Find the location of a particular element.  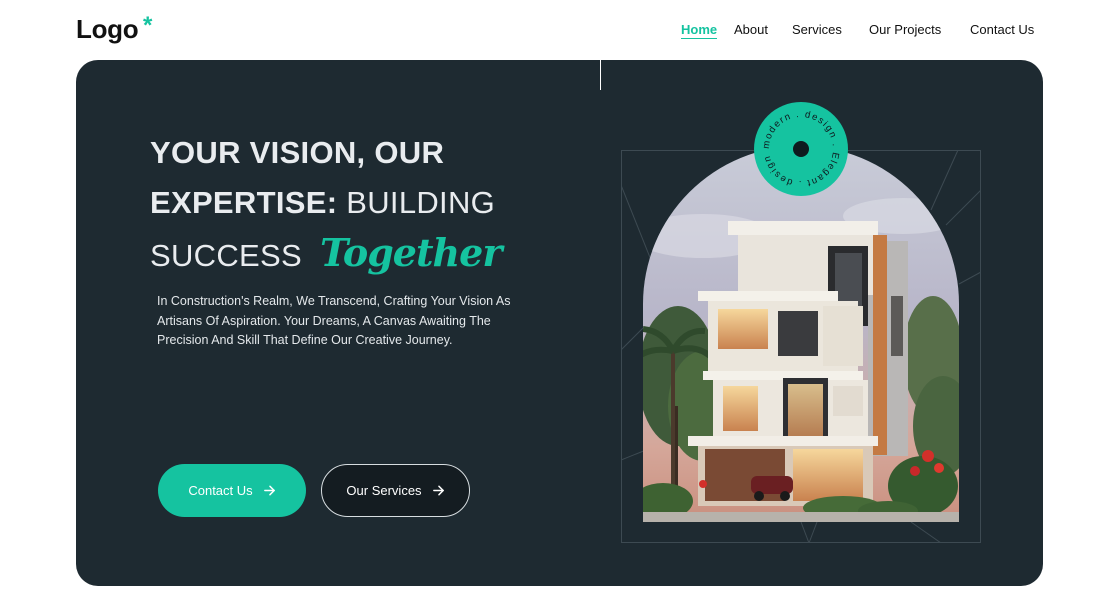

nav-contact-us: Contact Us is located at coordinates (1002, 29).